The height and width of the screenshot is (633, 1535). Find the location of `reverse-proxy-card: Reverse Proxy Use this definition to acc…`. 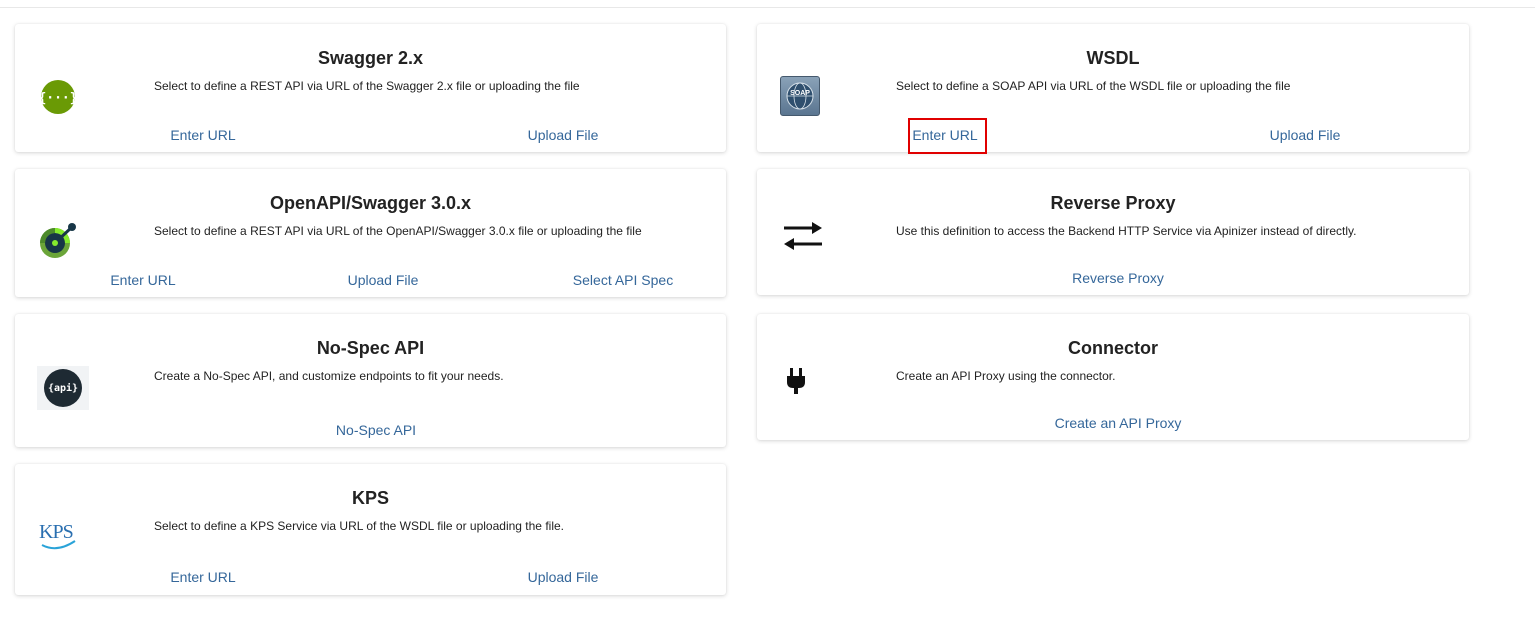

reverse-proxy-card: Reverse Proxy Use this definition to acc… is located at coordinates (1113, 232).